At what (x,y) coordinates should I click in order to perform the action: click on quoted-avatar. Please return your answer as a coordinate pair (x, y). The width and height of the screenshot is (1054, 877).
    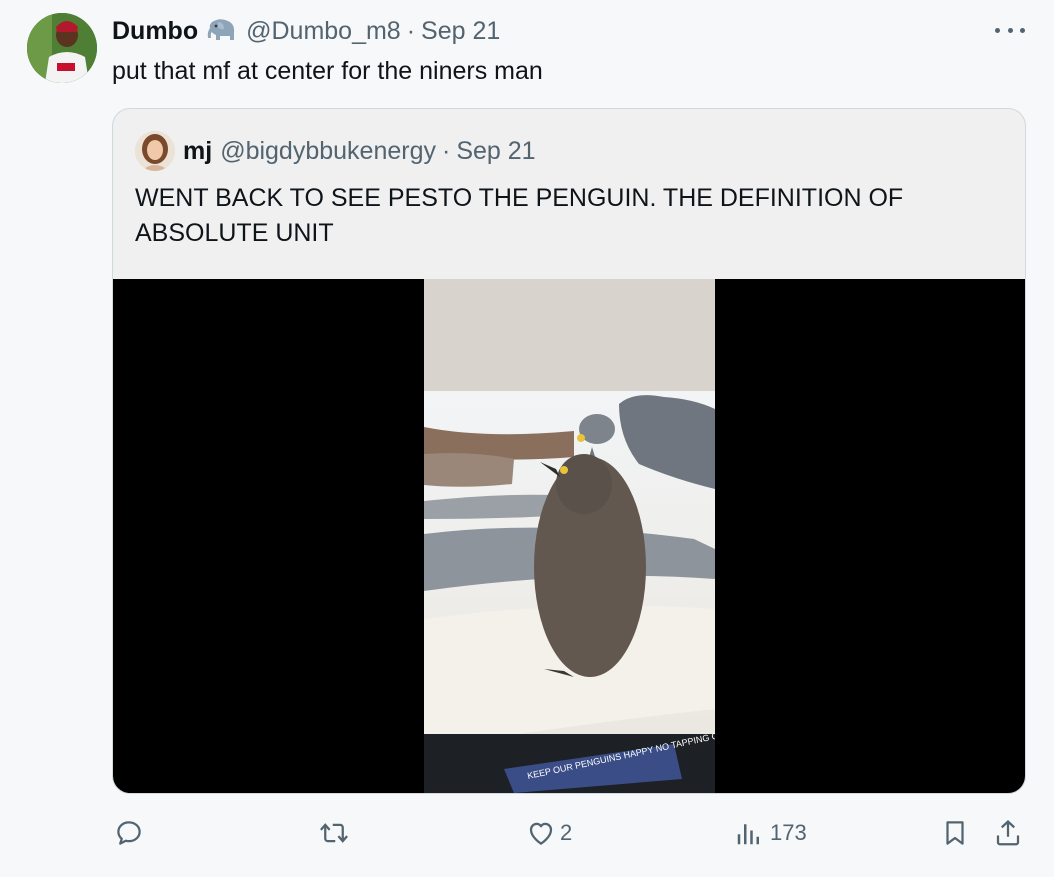
    Looking at the image, I should click on (155, 151).